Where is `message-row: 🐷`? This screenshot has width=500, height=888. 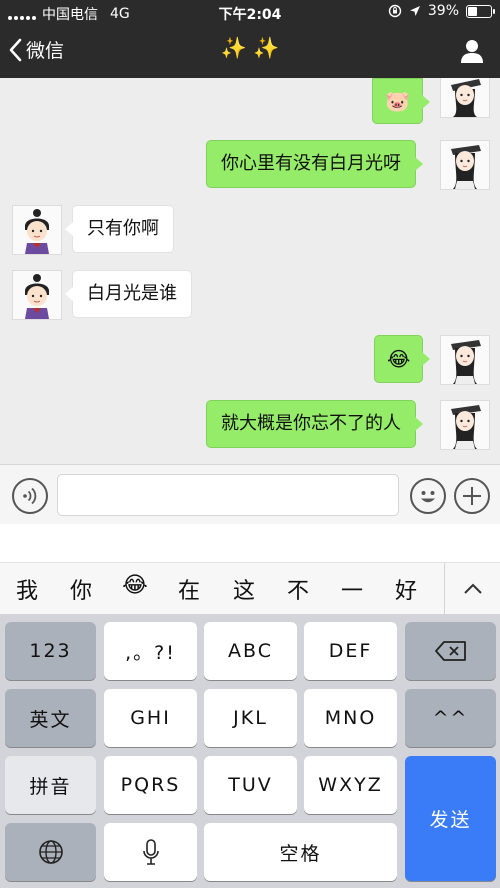
message-row: 🐷 is located at coordinates (250, 102).